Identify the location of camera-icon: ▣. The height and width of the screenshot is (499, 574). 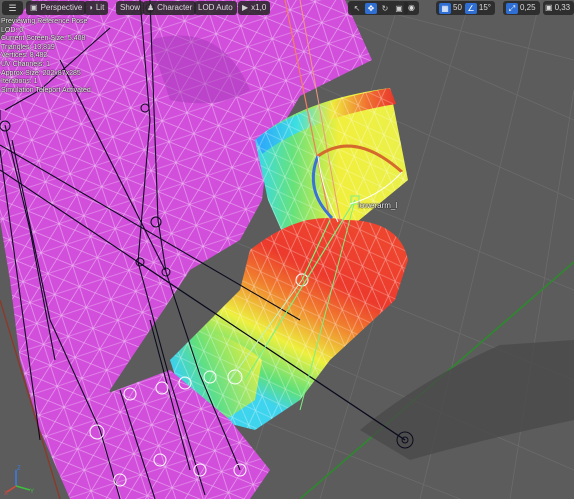
(549, 7).